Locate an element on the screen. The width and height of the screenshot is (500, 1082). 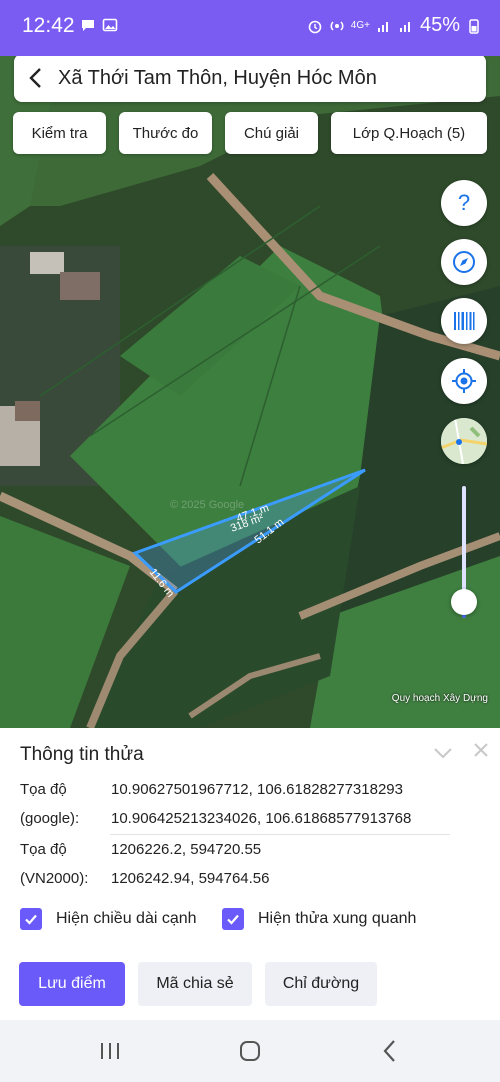
location-header: Xã Thới Tam Thôn, Huyện Hóc Môn is located at coordinates (250, 78).